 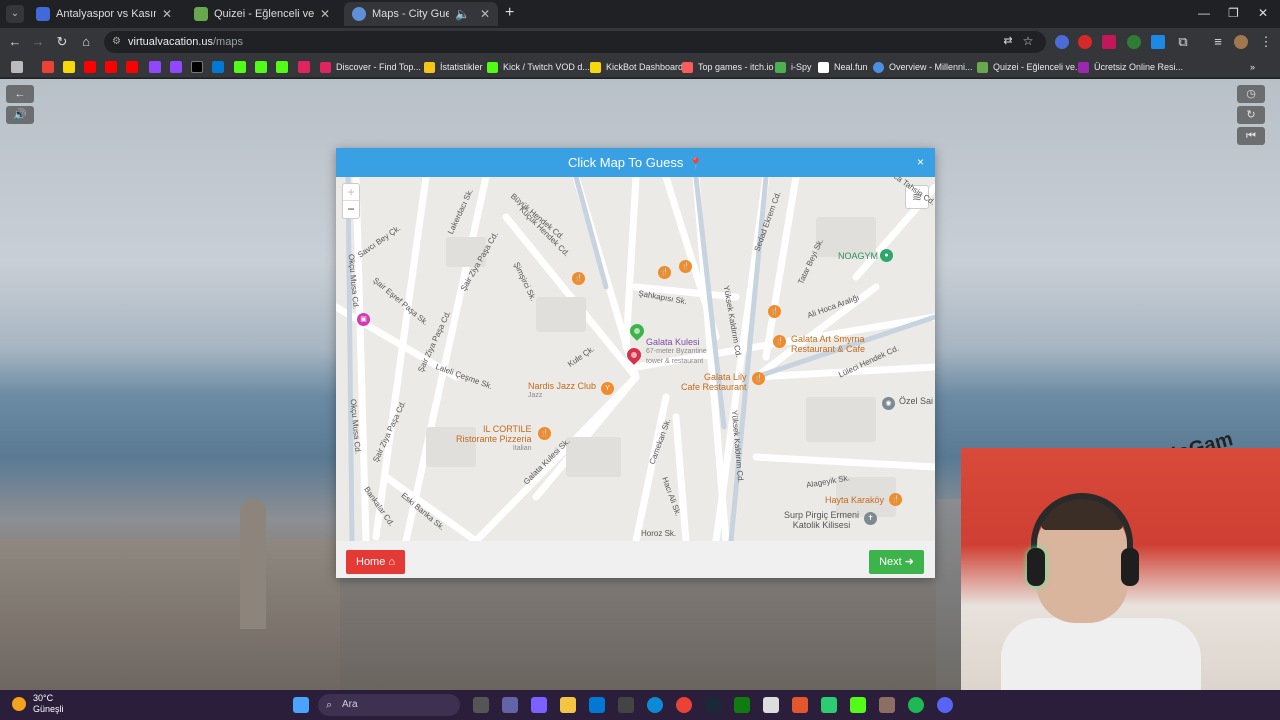 I want to click on bookmark-kickbot: KickBot Dashboard, so click(x=636, y=67).